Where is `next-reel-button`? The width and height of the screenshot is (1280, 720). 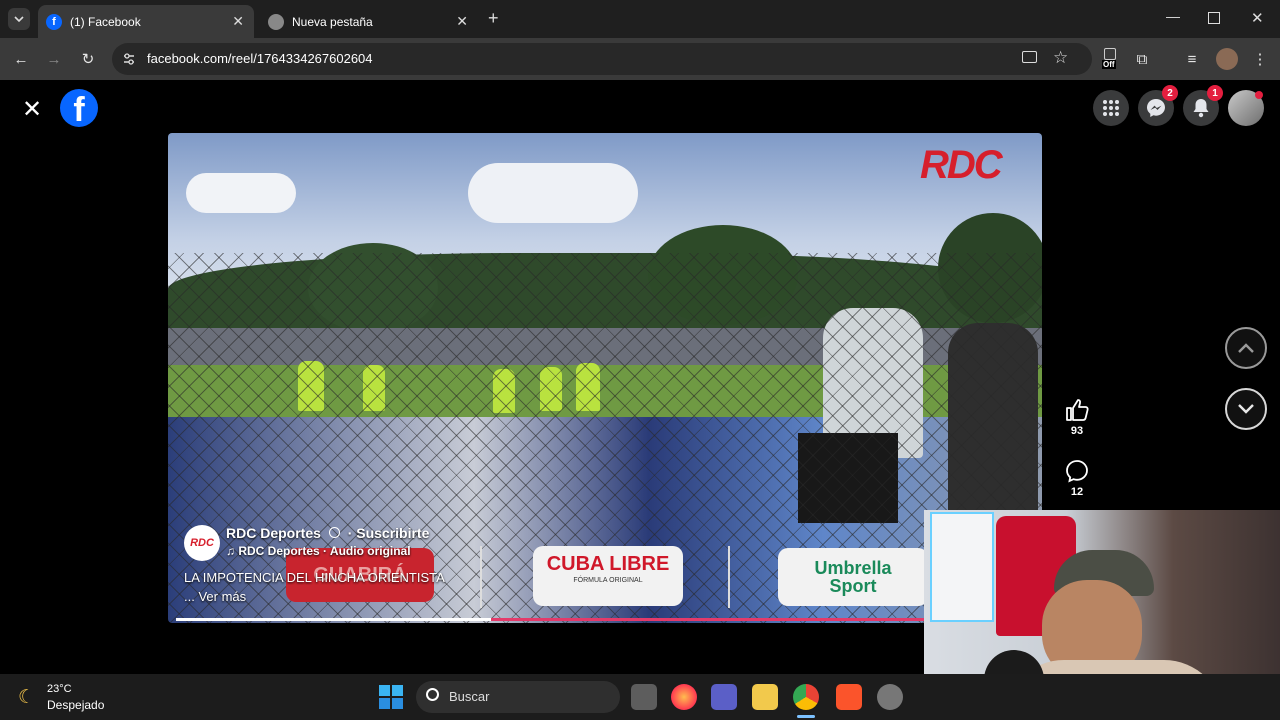
next-reel-button is located at coordinates (1246, 409).